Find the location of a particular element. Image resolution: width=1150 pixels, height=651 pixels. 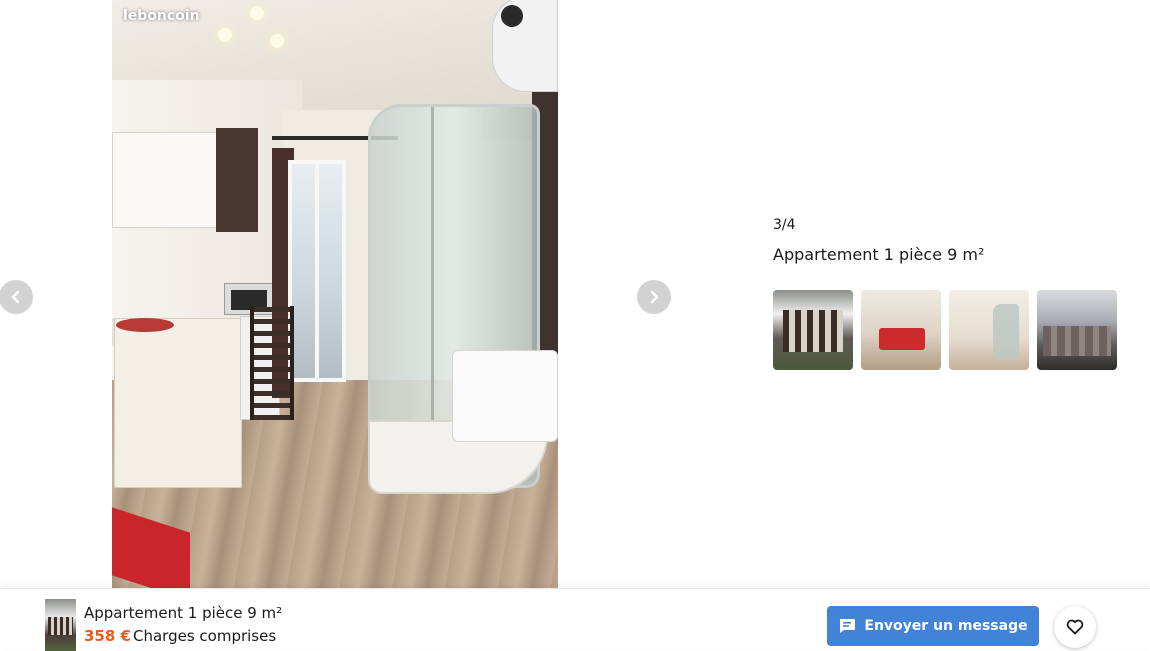

bar-listing-title: Appartement 1 pièce 9 m² is located at coordinates (183, 613).